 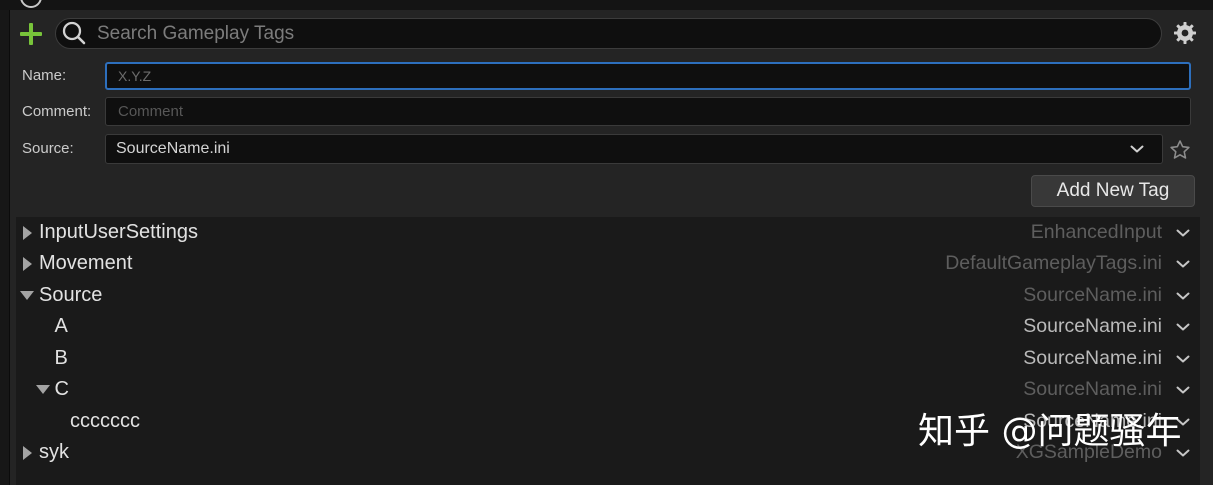 I want to click on top-bar, so click(x=606, y=5).